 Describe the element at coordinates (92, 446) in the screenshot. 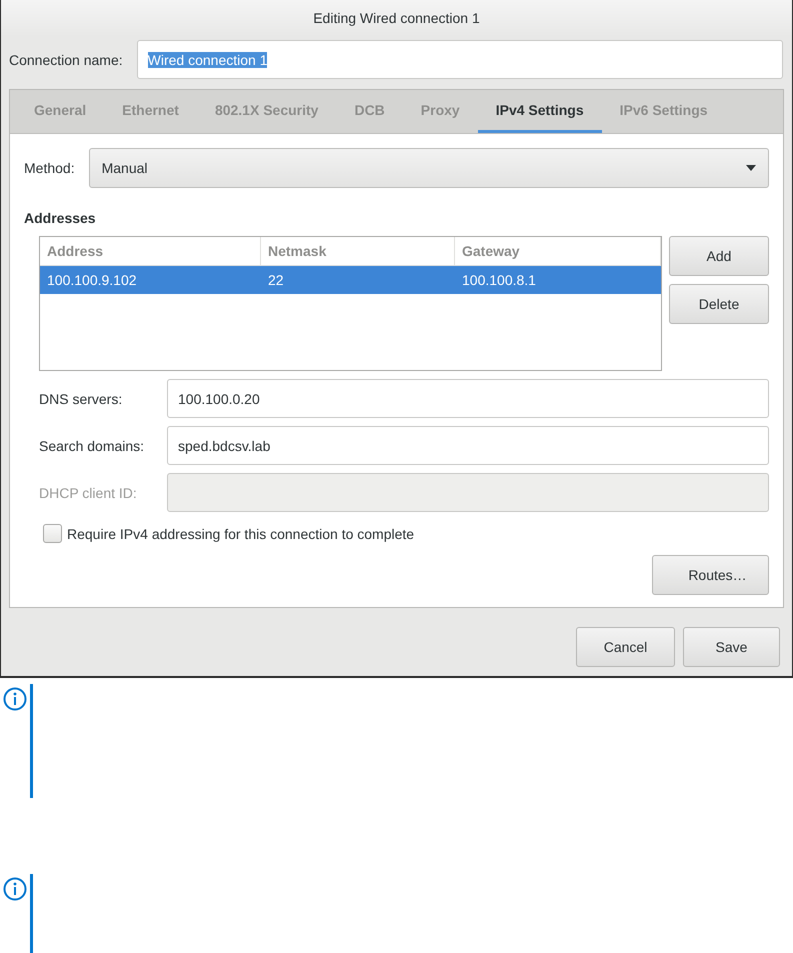

I see `field-label: Search domains:` at that location.